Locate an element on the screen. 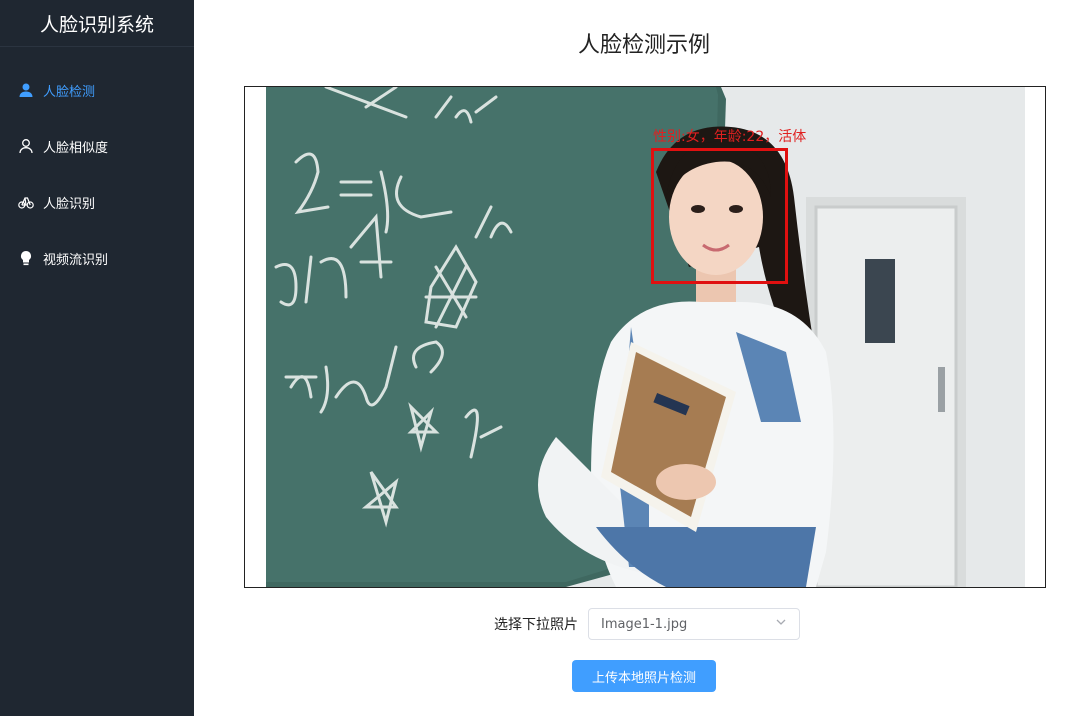  user-solid-icon is located at coordinates (26, 90).